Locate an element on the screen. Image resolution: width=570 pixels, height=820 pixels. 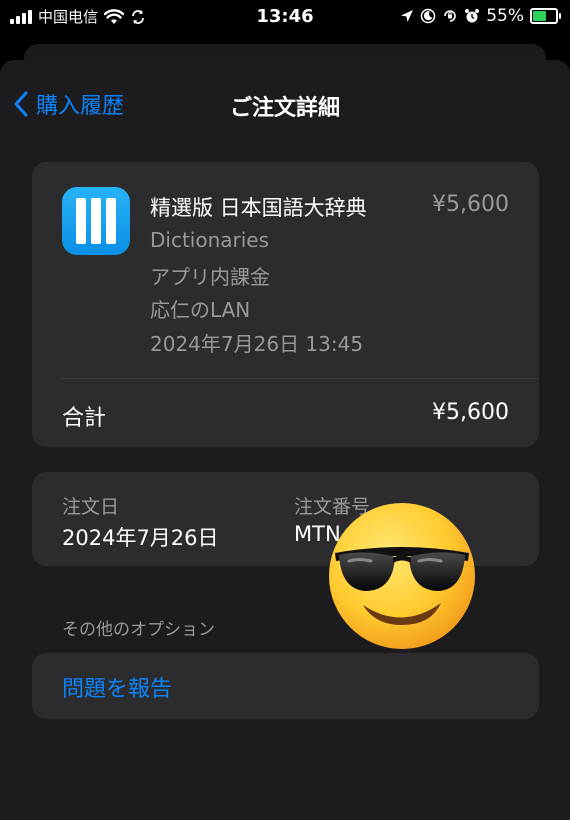
order-date-value: 2024年7月26日 is located at coordinates (140, 538).